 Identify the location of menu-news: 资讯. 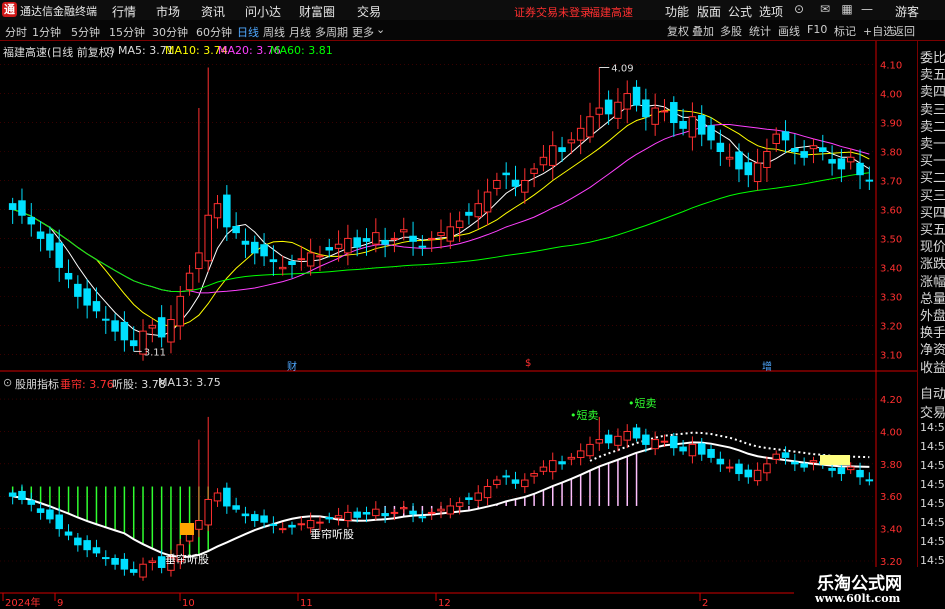
(213, 11).